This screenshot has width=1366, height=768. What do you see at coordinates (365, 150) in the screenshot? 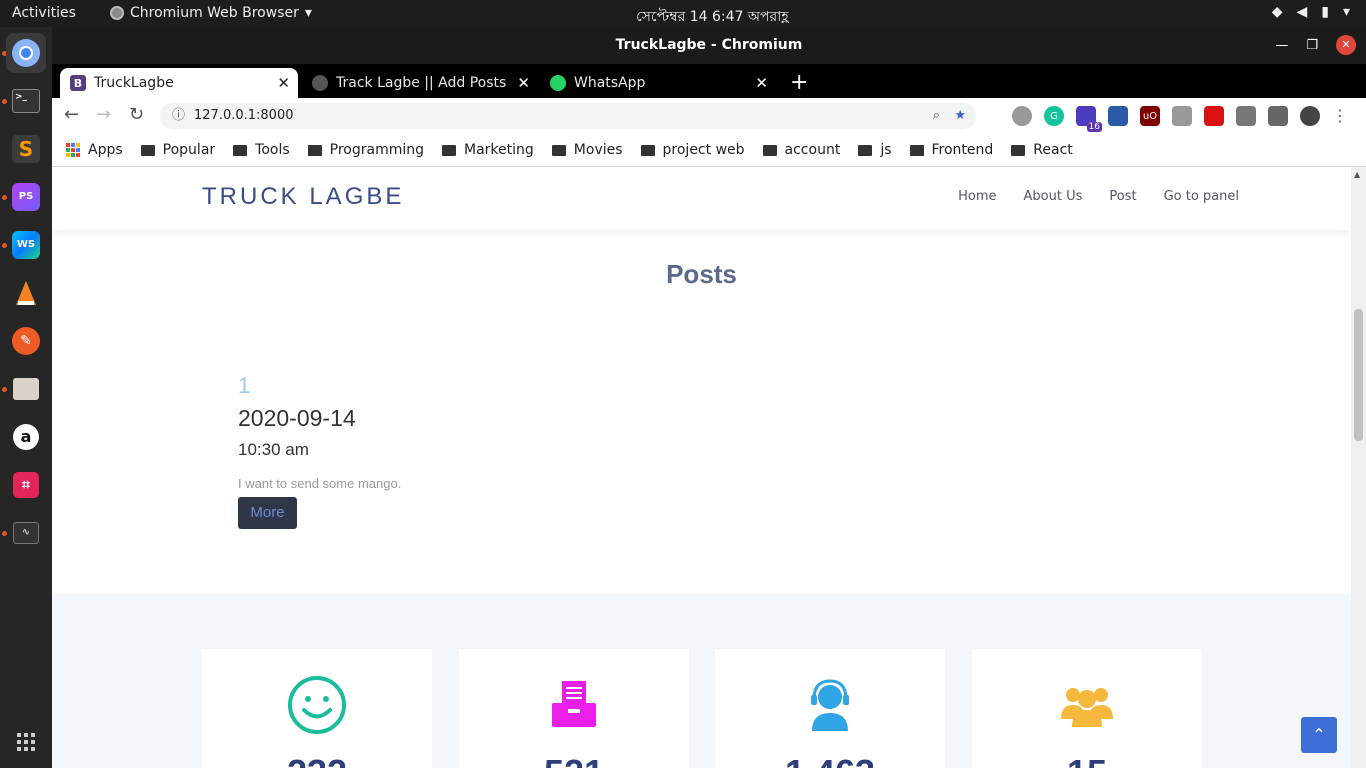
I see `bookmark-folder: Programming` at bounding box center [365, 150].